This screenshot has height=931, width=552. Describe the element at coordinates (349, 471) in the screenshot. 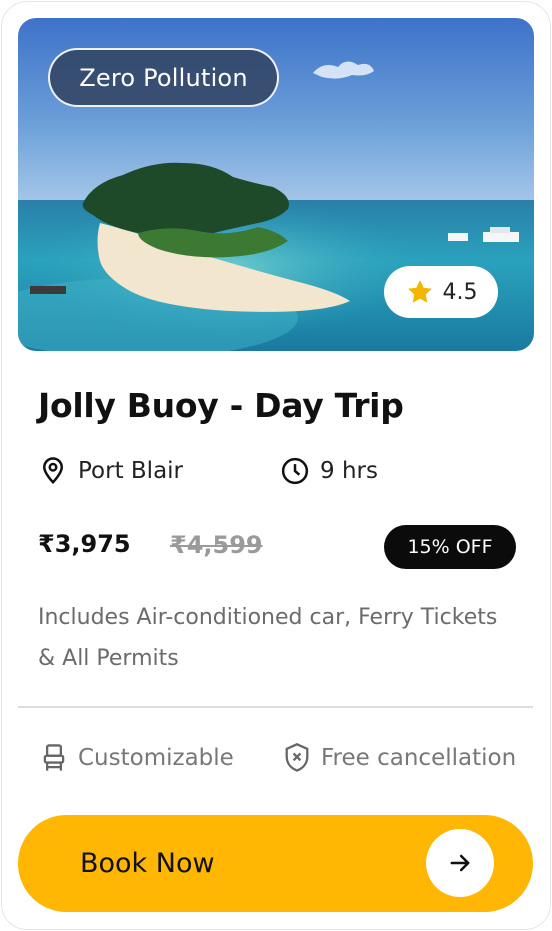

I see `duration-label: 9 hrs` at that location.